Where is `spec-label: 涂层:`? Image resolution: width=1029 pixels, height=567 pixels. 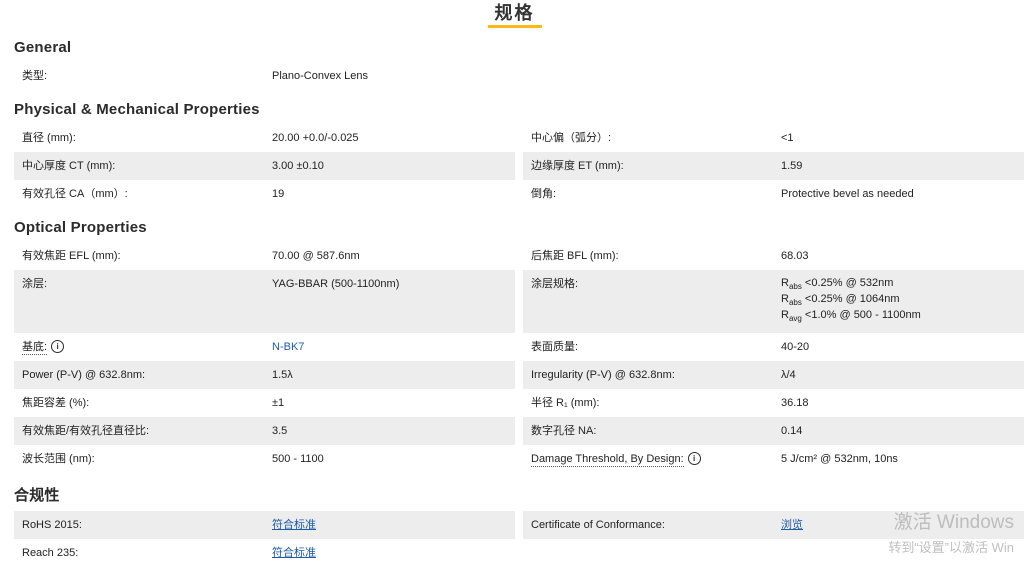 spec-label: 涂层: is located at coordinates (35, 284).